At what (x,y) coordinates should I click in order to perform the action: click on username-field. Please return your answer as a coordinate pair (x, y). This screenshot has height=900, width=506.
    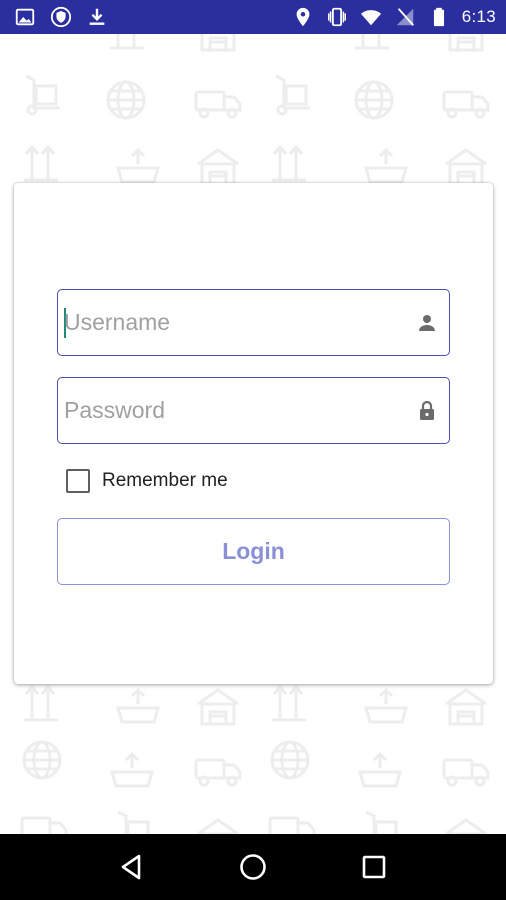
    Looking at the image, I should click on (253, 322).